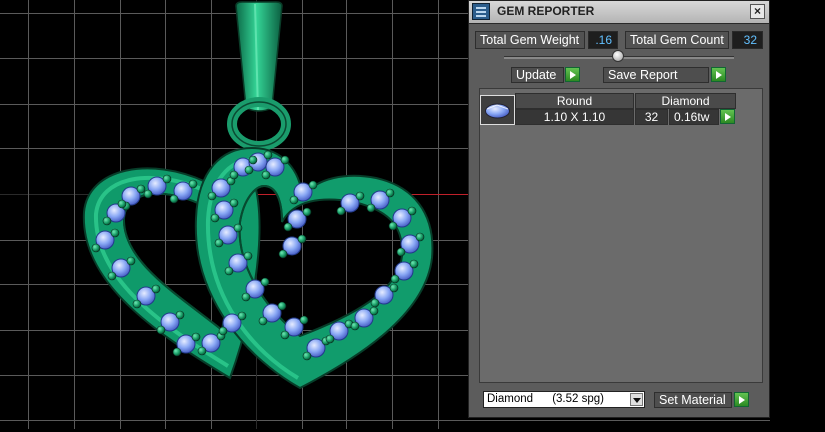  What do you see at coordinates (718, 74) in the screenshot?
I see `save-report-play-icon` at bounding box center [718, 74].